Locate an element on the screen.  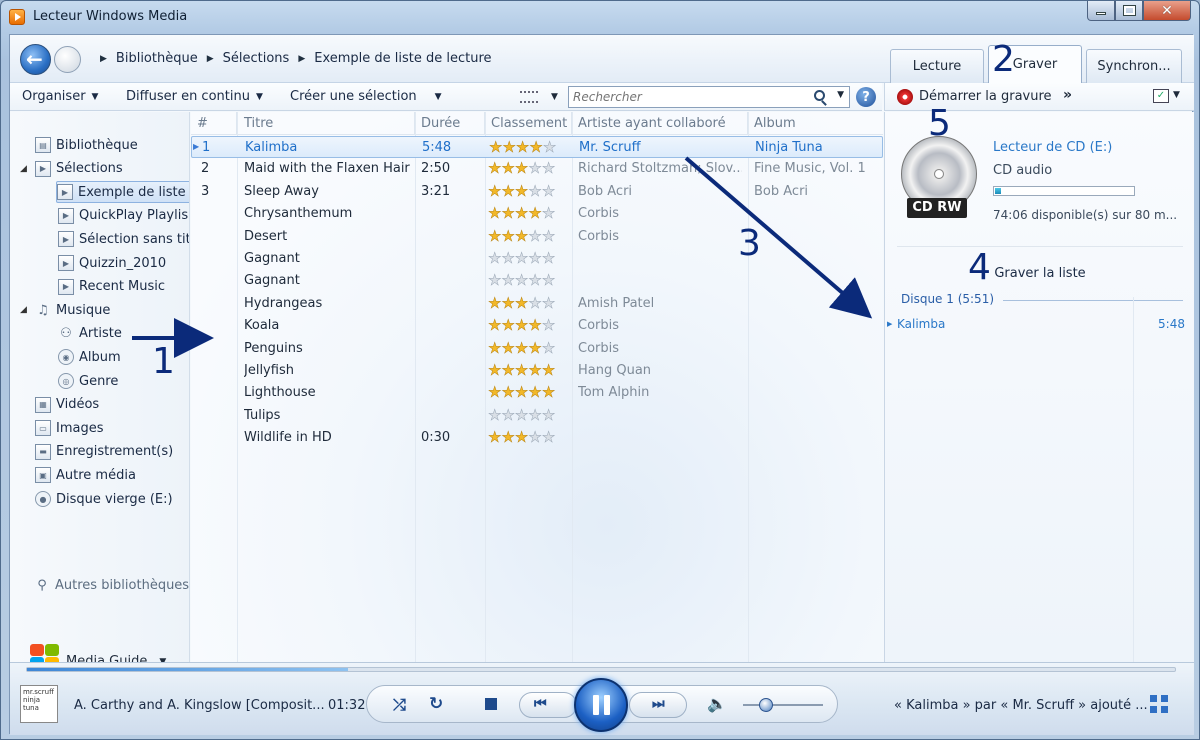
start-burn-button: Démarrer la gravure is located at coordinates (985, 96).